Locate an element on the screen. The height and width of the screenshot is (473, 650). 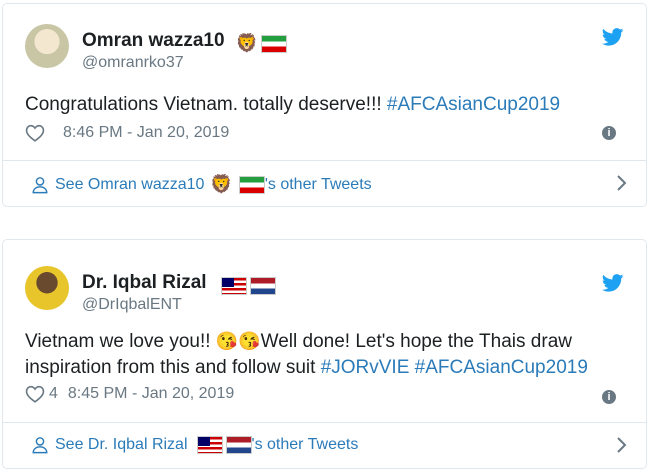
hashtag-link: #JORvVIE is located at coordinates (365, 367).